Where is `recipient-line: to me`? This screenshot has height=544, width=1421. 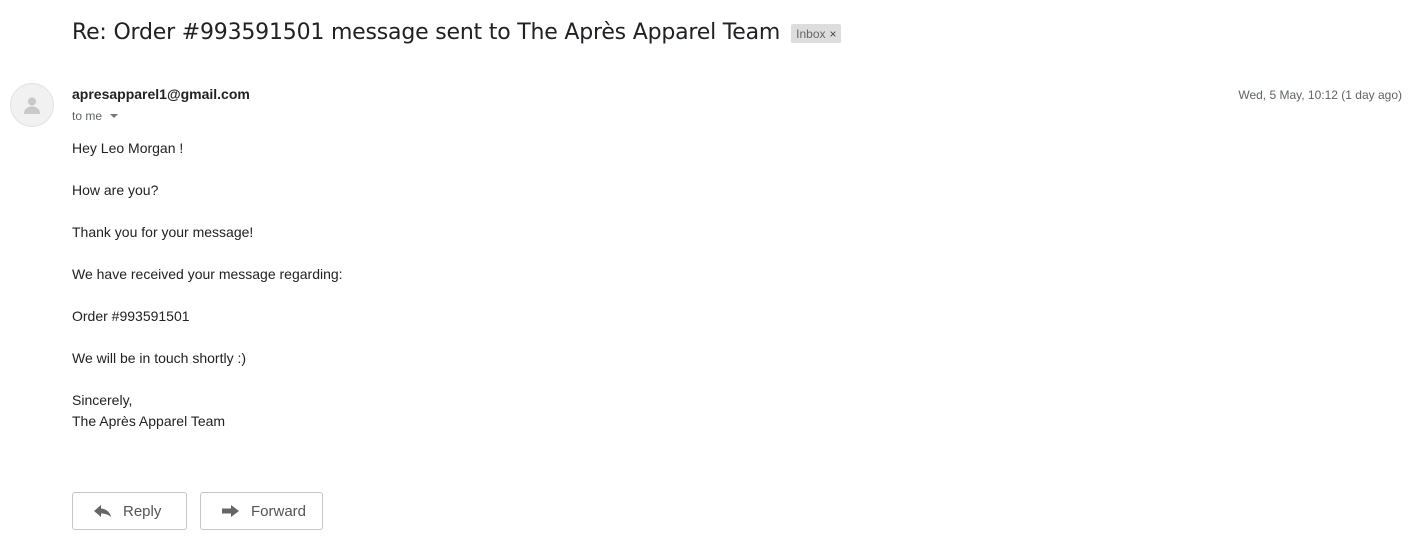
recipient-line: to me is located at coordinates (95, 116).